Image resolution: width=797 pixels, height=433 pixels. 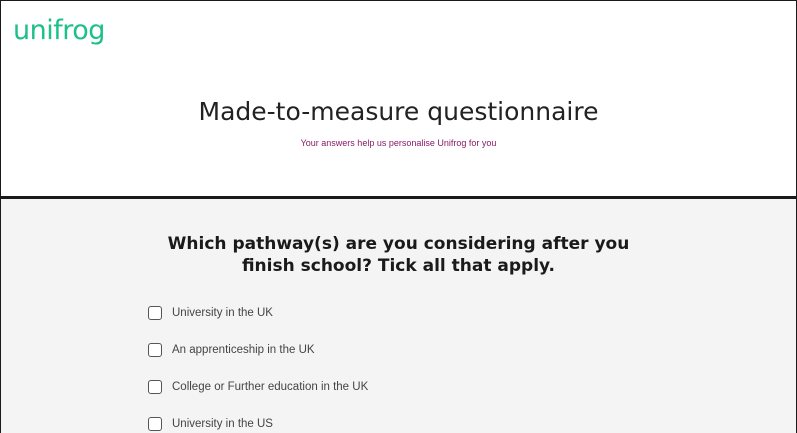 What do you see at coordinates (243, 350) in the screenshot?
I see `option-label: An apprenticeship in the UK` at bounding box center [243, 350].